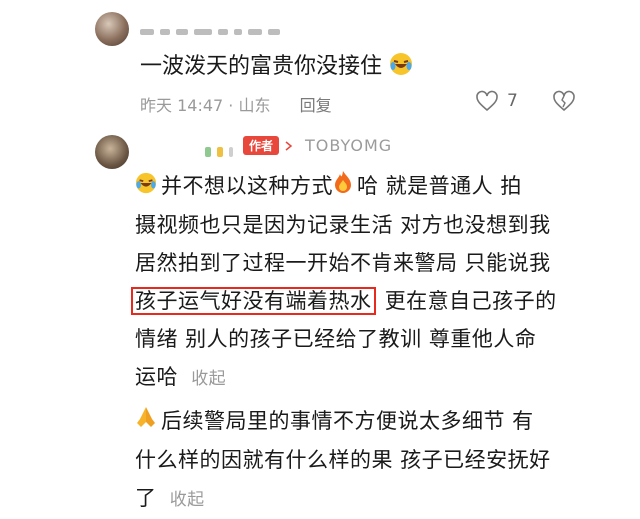  Describe the element at coordinates (343, 187) in the screenshot. I see `fire-emoji-icon` at that location.